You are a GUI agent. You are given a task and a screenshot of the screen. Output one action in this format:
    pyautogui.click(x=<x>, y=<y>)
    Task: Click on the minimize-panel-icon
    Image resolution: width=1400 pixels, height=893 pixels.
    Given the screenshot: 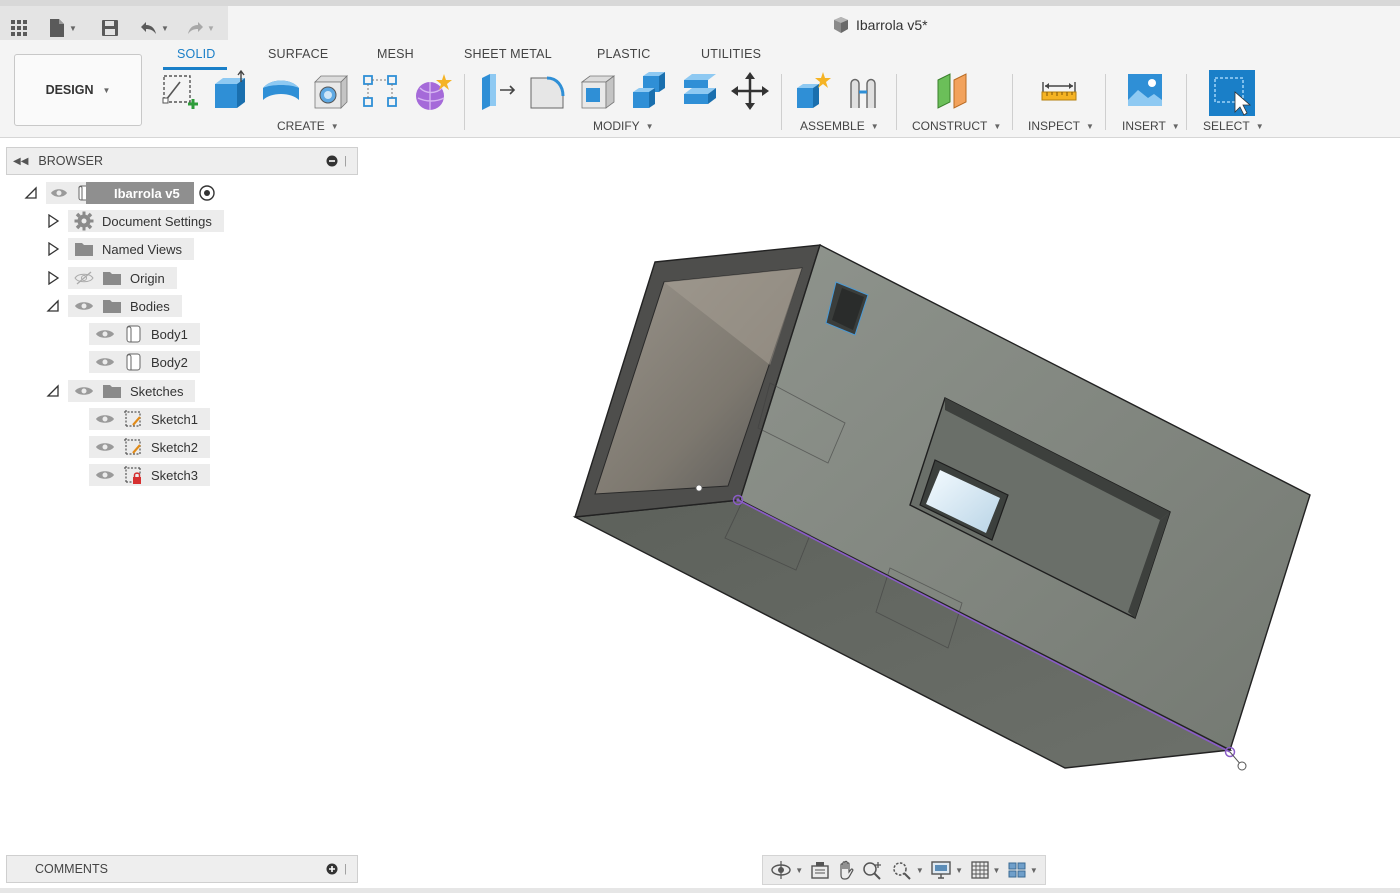 What is the action you would take?
    pyautogui.click(x=332, y=161)
    